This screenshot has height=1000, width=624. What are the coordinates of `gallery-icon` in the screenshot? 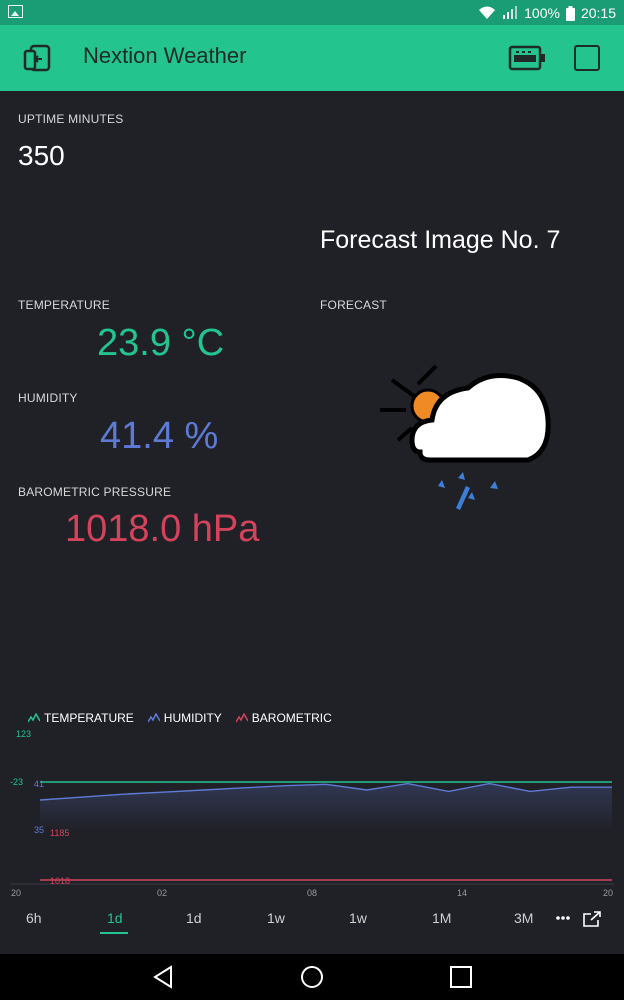 It's located at (15, 11).